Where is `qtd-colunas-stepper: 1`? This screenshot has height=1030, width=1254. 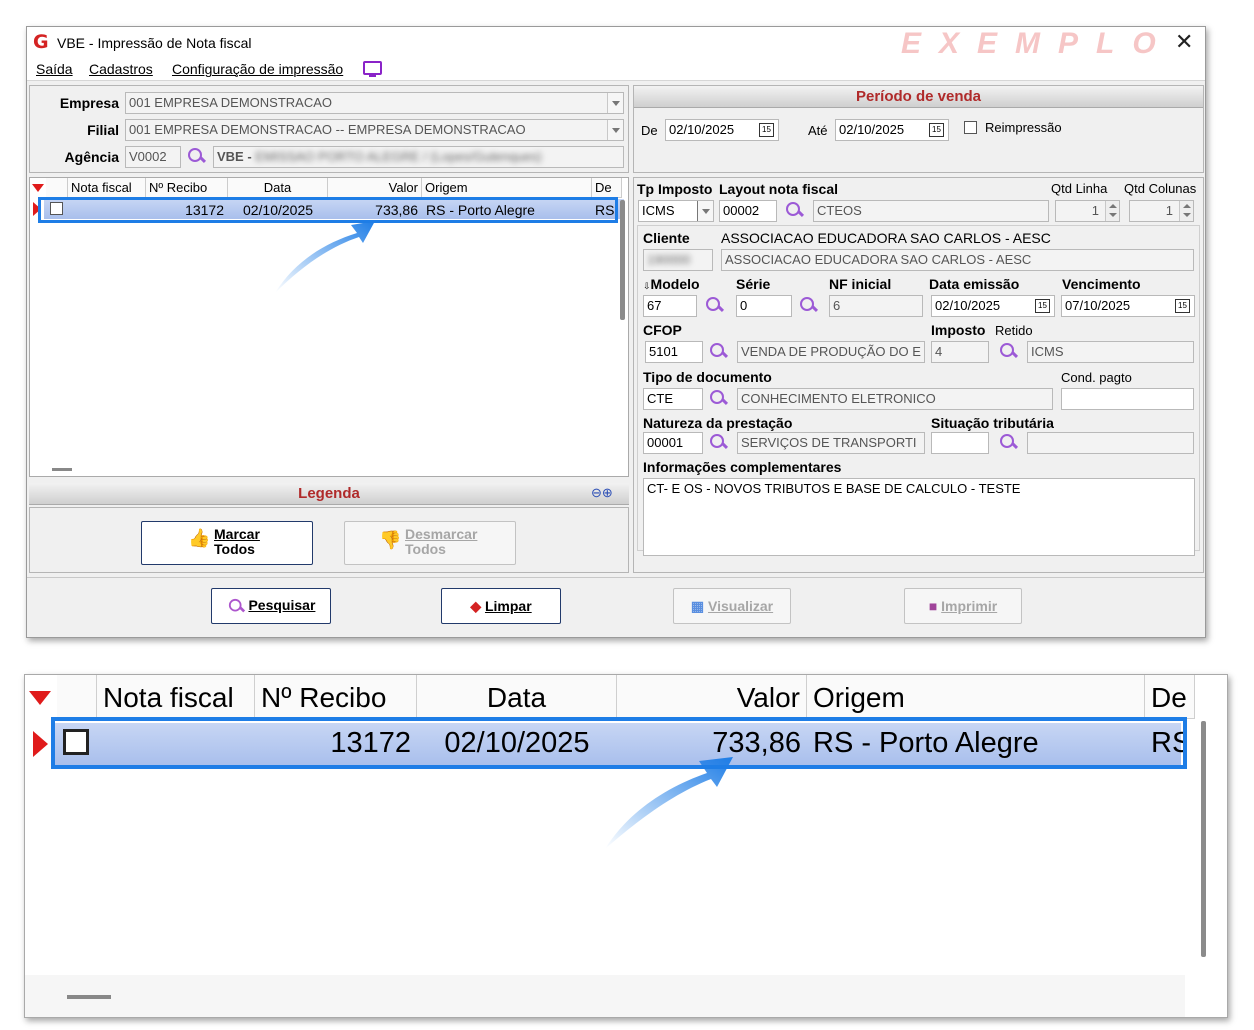
qtd-colunas-stepper: 1 is located at coordinates (1161, 211).